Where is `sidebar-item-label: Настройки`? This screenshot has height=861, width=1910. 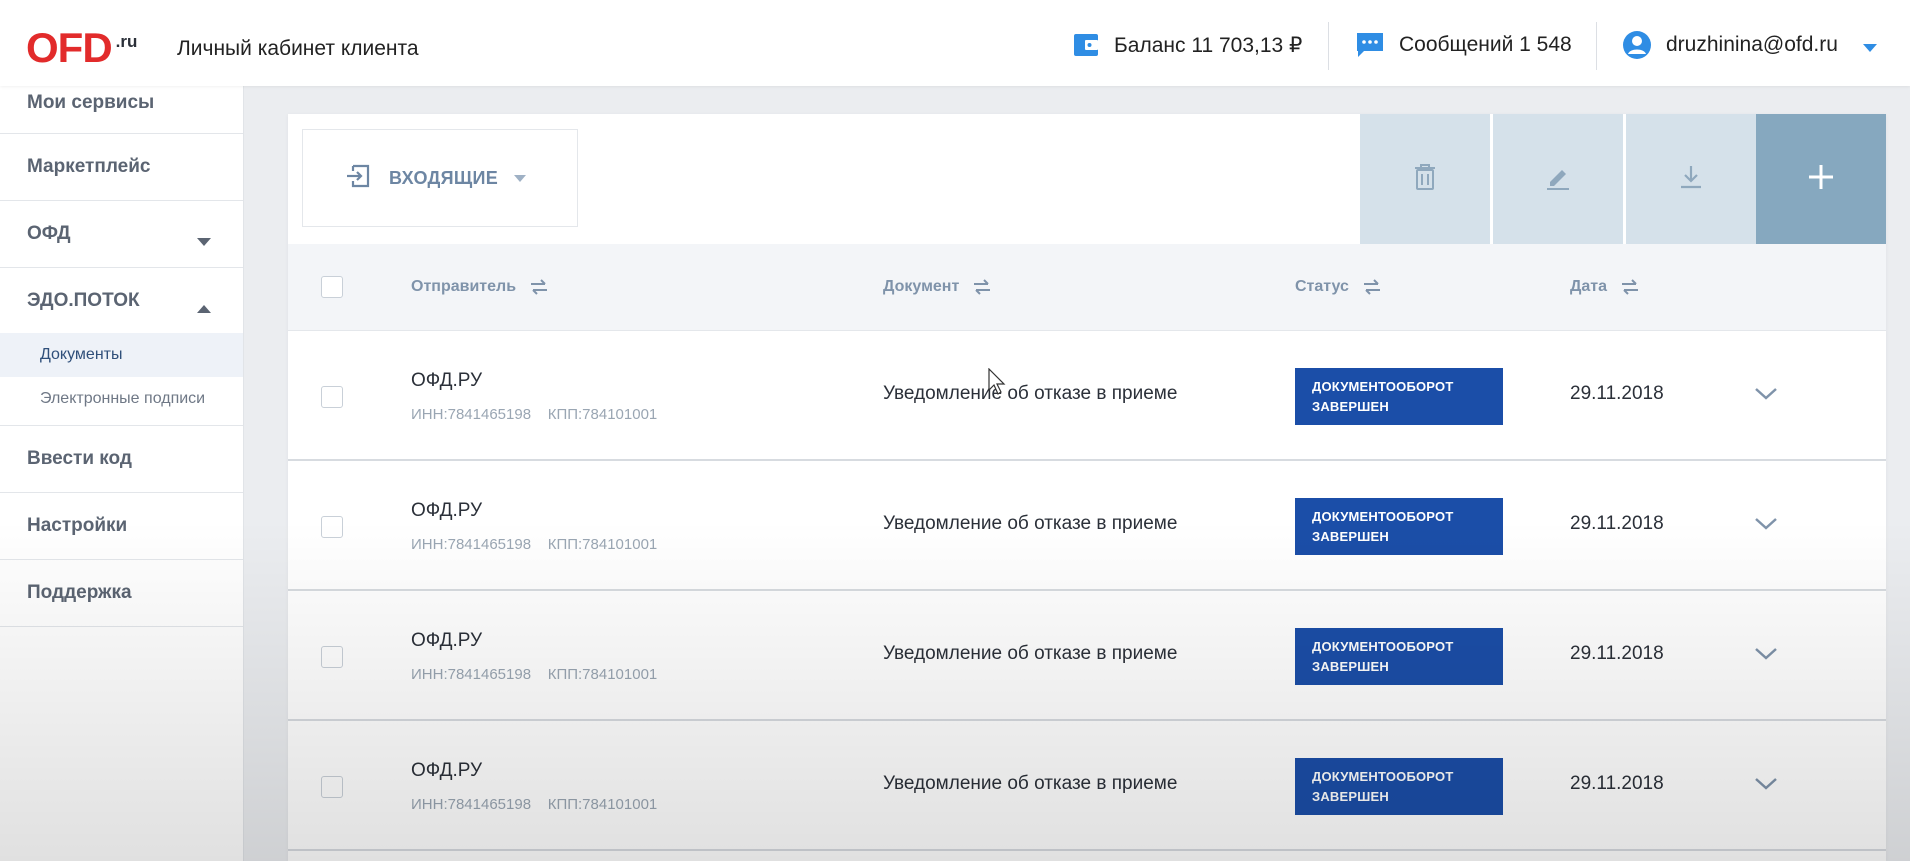
sidebar-item-label: Настройки is located at coordinates (77, 525).